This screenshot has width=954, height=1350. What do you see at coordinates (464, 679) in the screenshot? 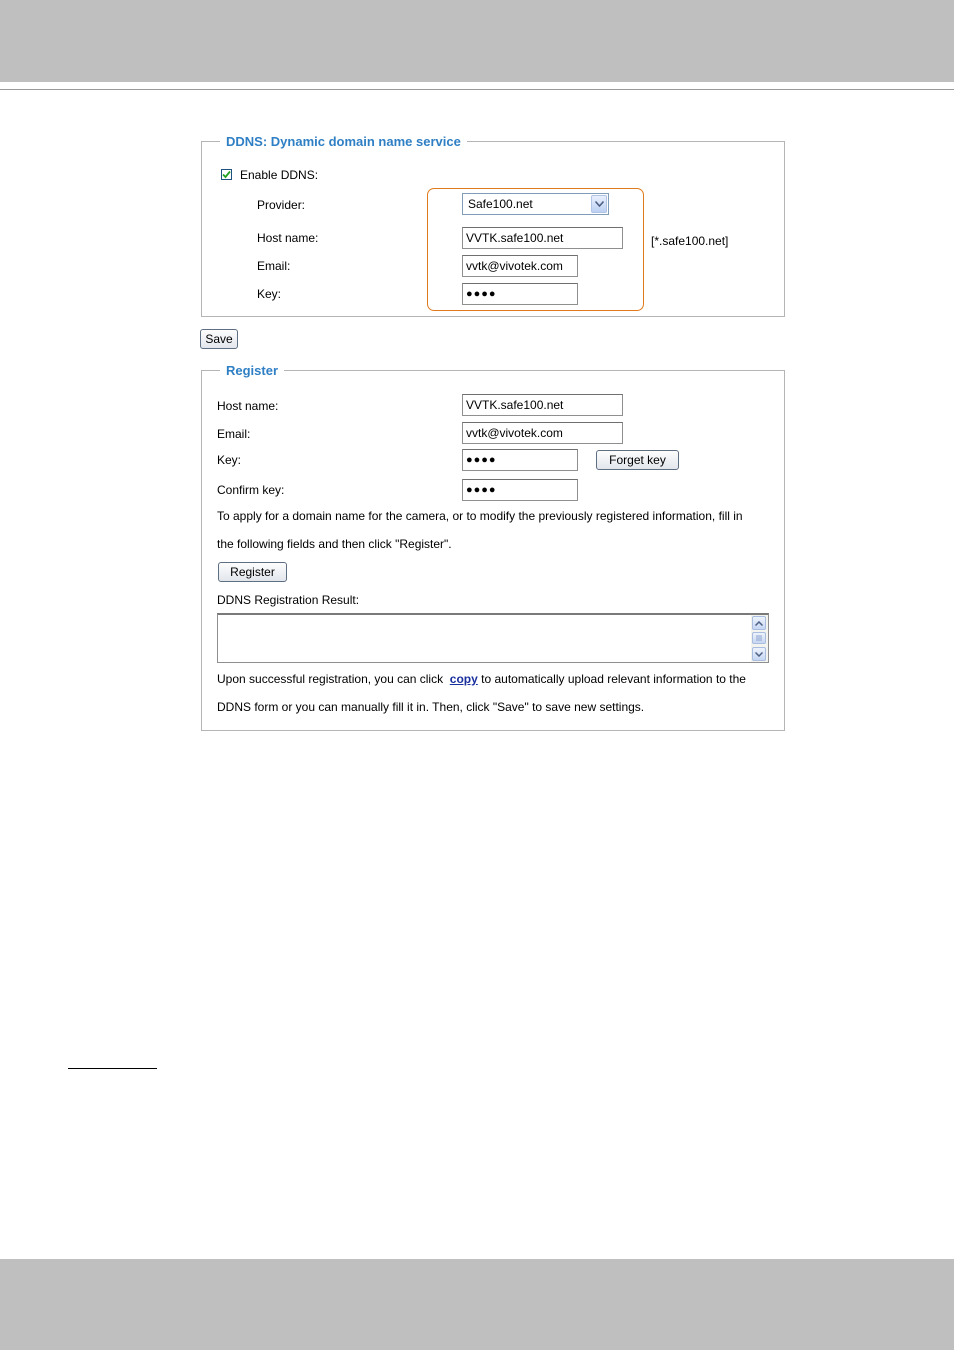
I see `copy-link: copy` at bounding box center [464, 679].